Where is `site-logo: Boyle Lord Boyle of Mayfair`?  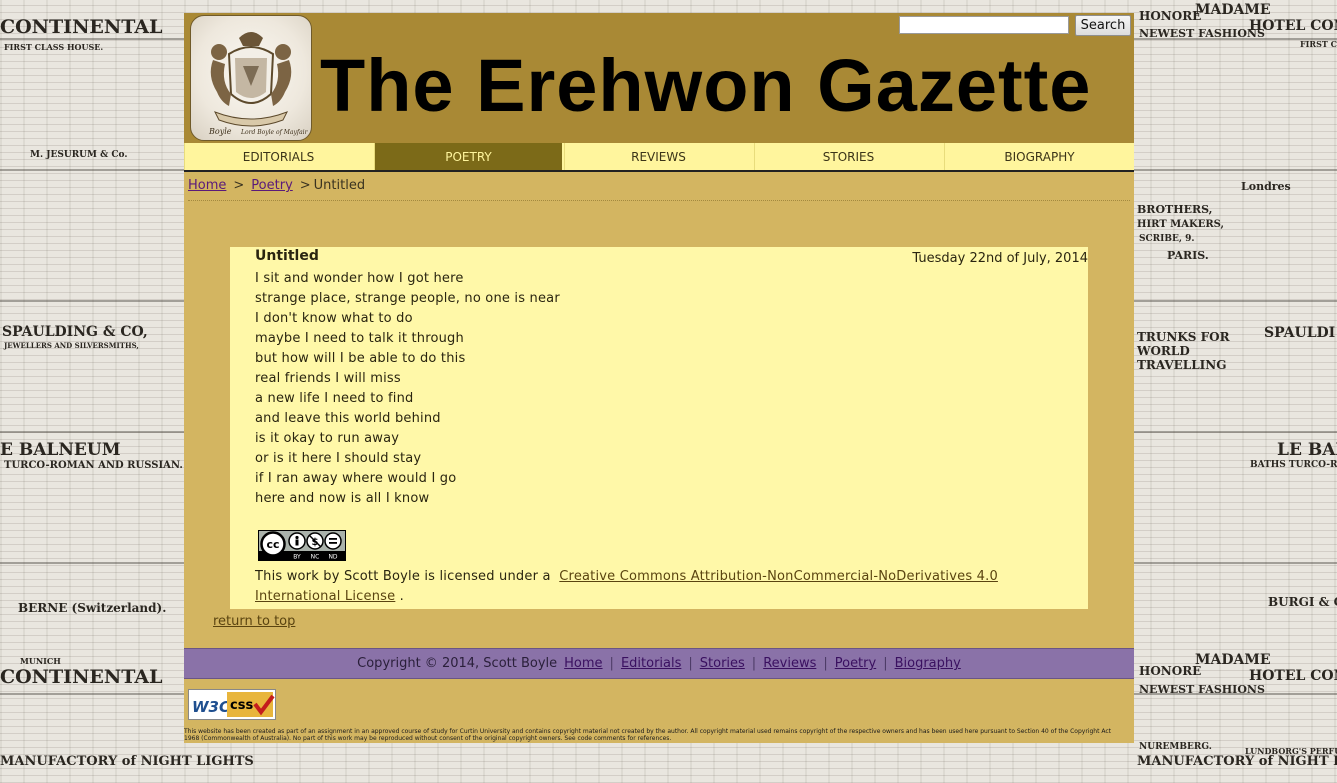 site-logo: Boyle Lord Boyle of Mayfair is located at coordinates (251, 78).